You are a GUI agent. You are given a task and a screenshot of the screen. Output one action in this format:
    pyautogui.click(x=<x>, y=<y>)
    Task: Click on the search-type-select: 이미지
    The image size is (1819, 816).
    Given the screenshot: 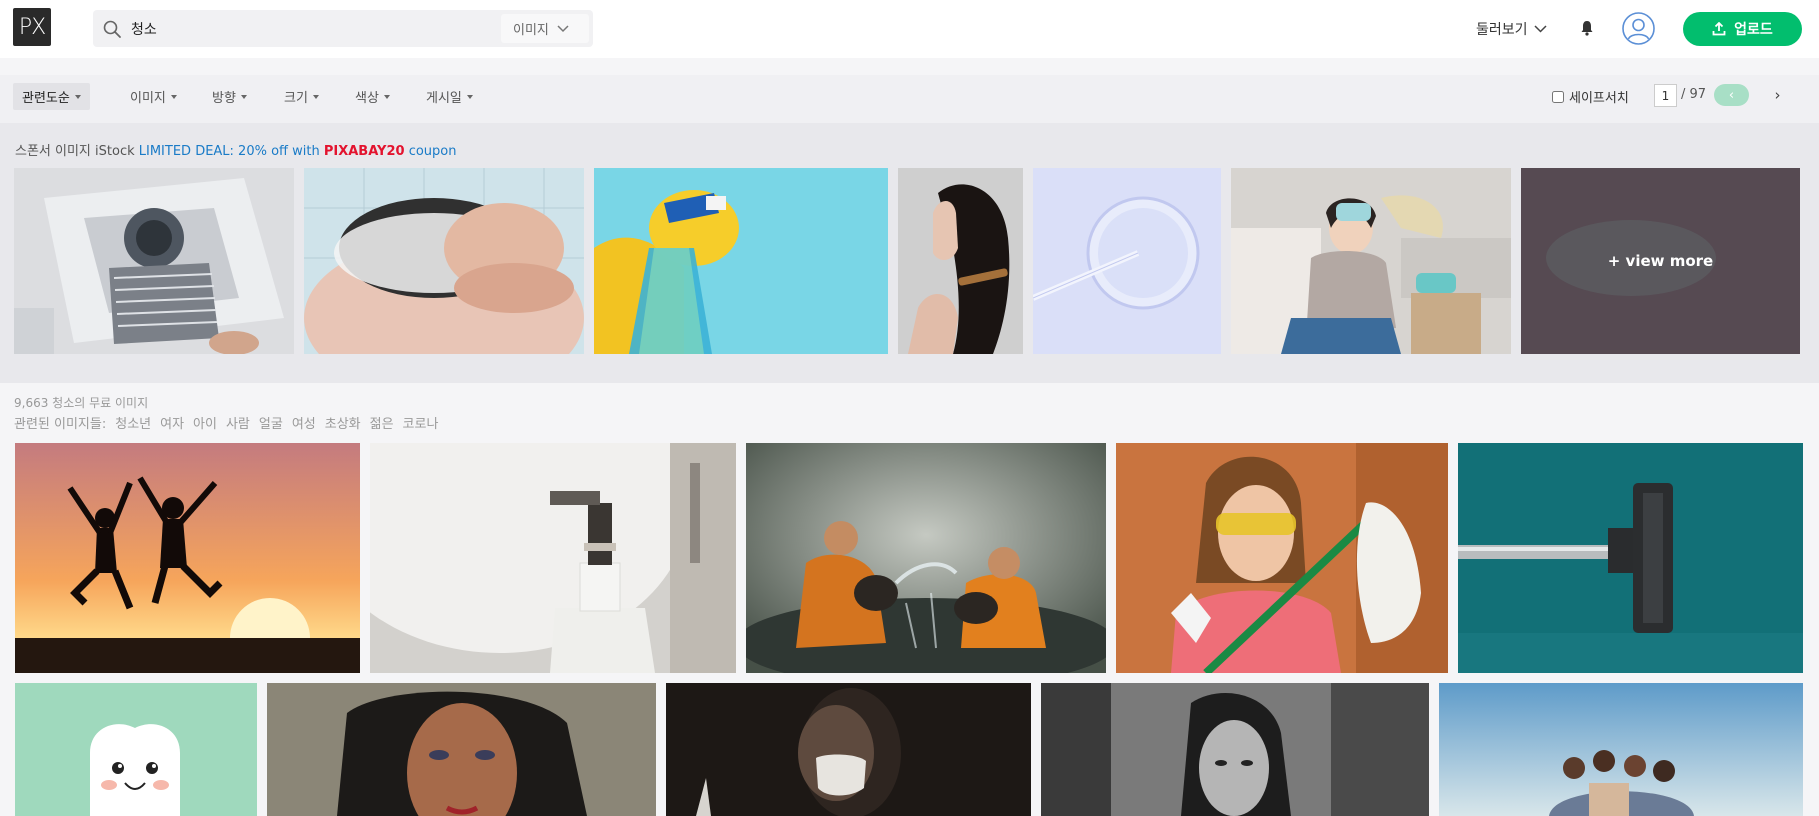 What is the action you would take?
    pyautogui.click(x=545, y=28)
    